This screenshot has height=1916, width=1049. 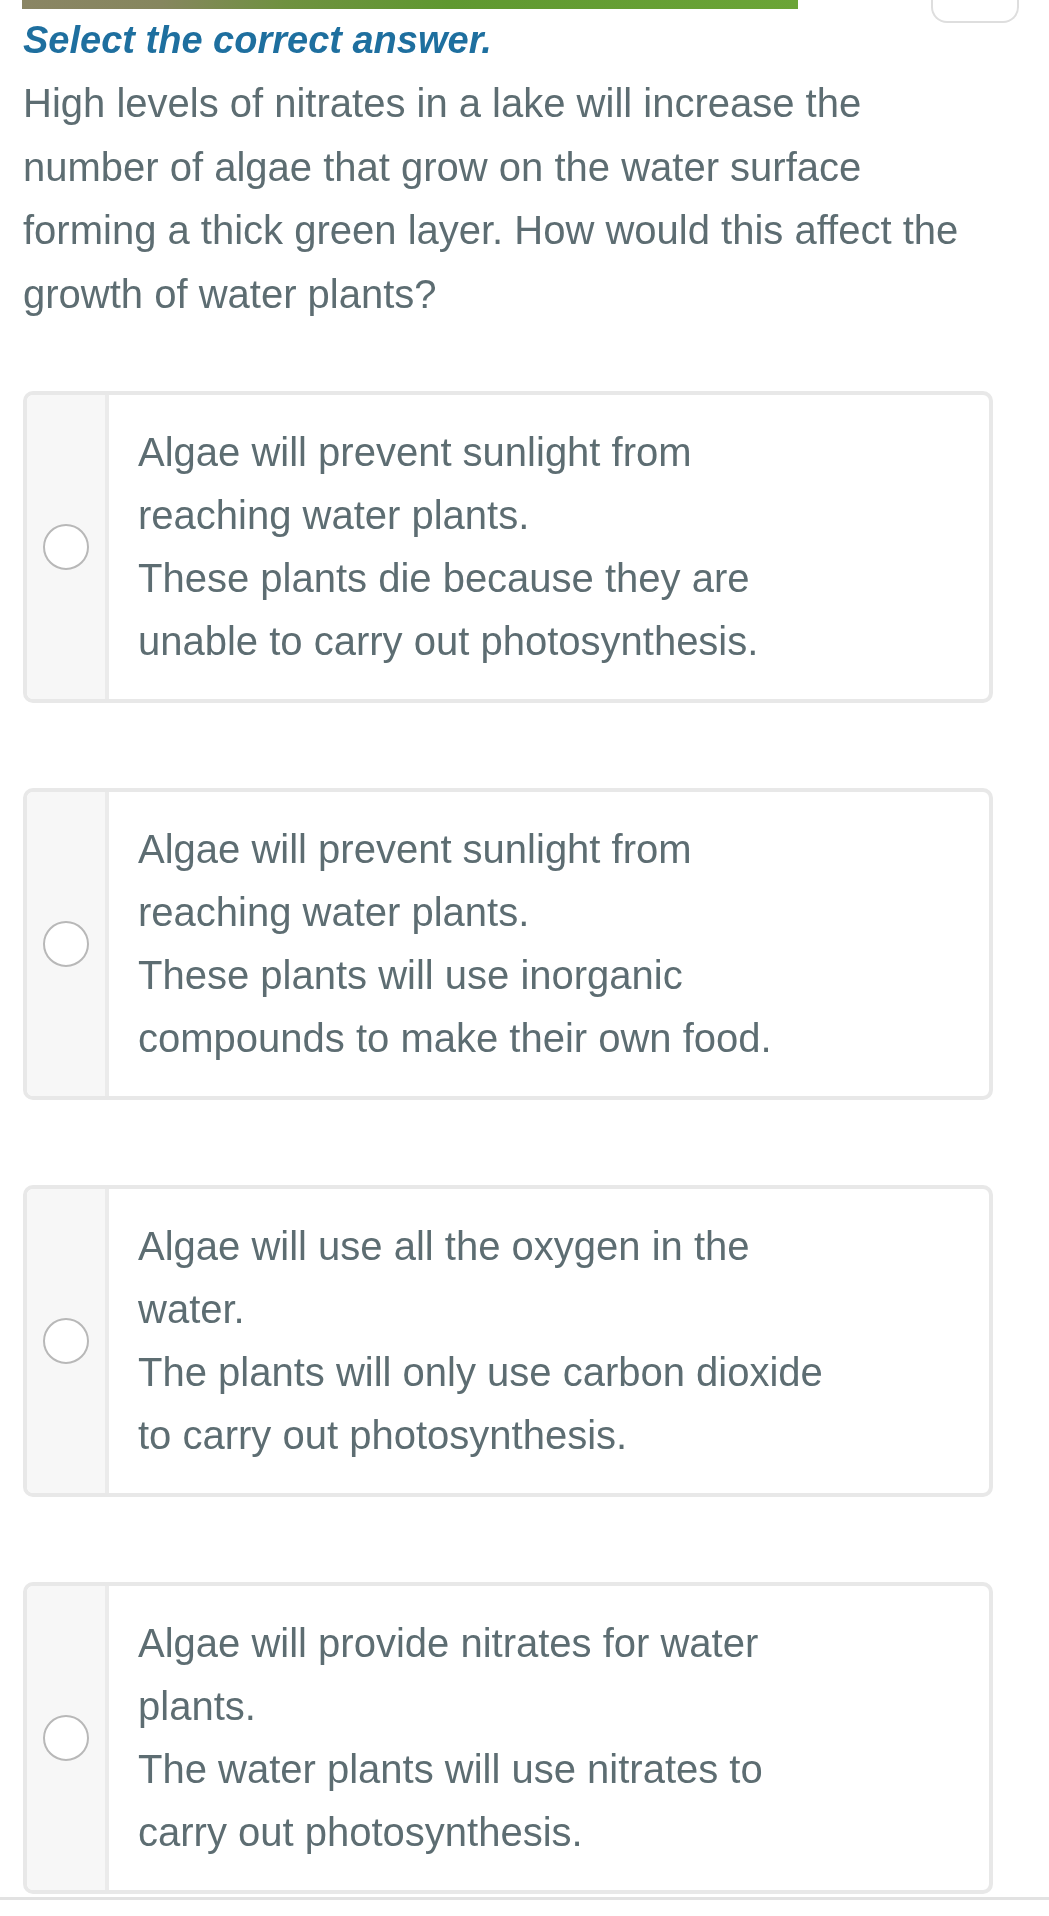 I want to click on toggle-button, so click(x=975, y=11).